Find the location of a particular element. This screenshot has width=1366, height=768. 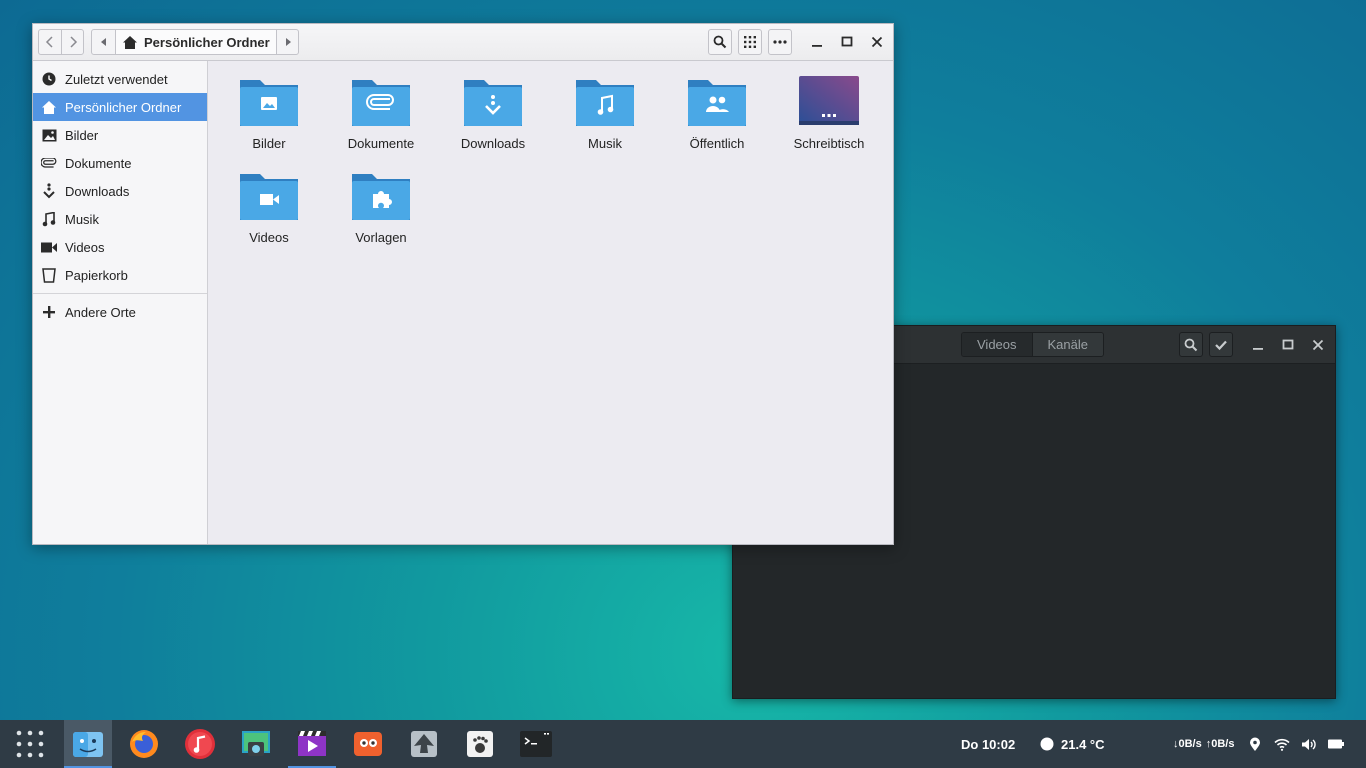

sidebar-item-other-places: Andere Orte is located at coordinates (120, 312).